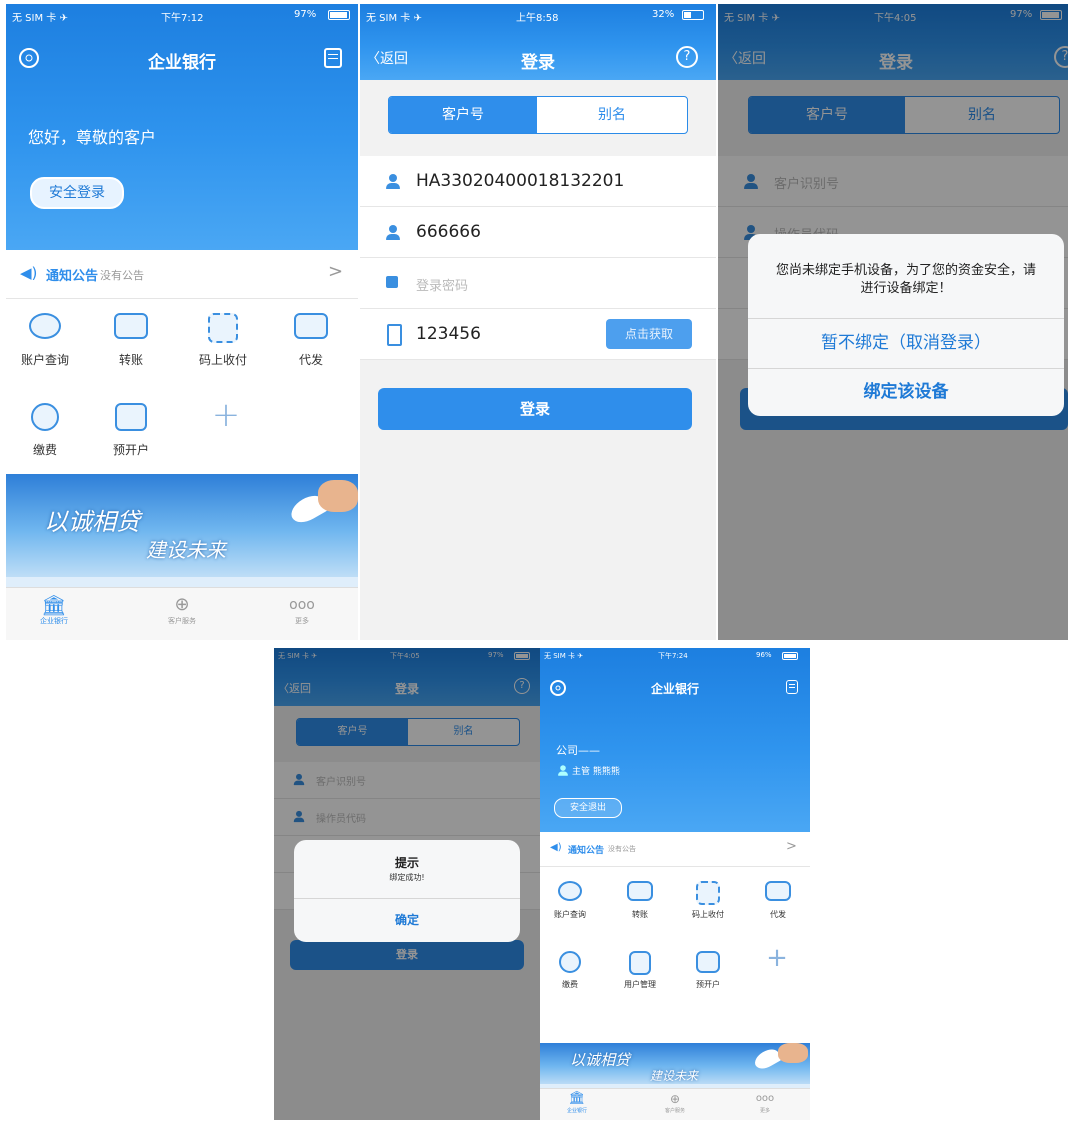 This screenshot has height=1124, width=1068. Describe the element at coordinates (588, 808) in the screenshot. I see `secure-logout-button: 安全退出` at that location.